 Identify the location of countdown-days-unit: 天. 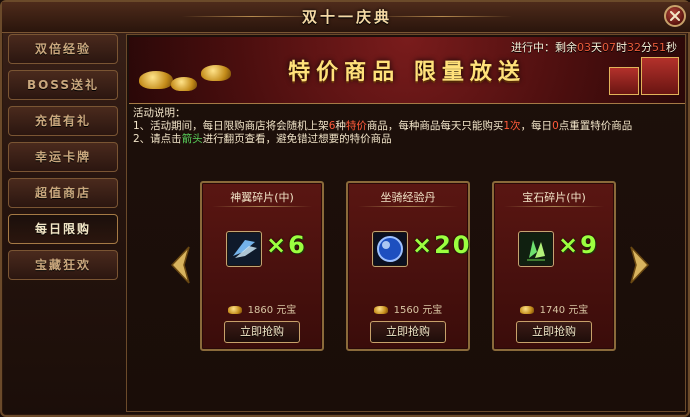
(596, 47).